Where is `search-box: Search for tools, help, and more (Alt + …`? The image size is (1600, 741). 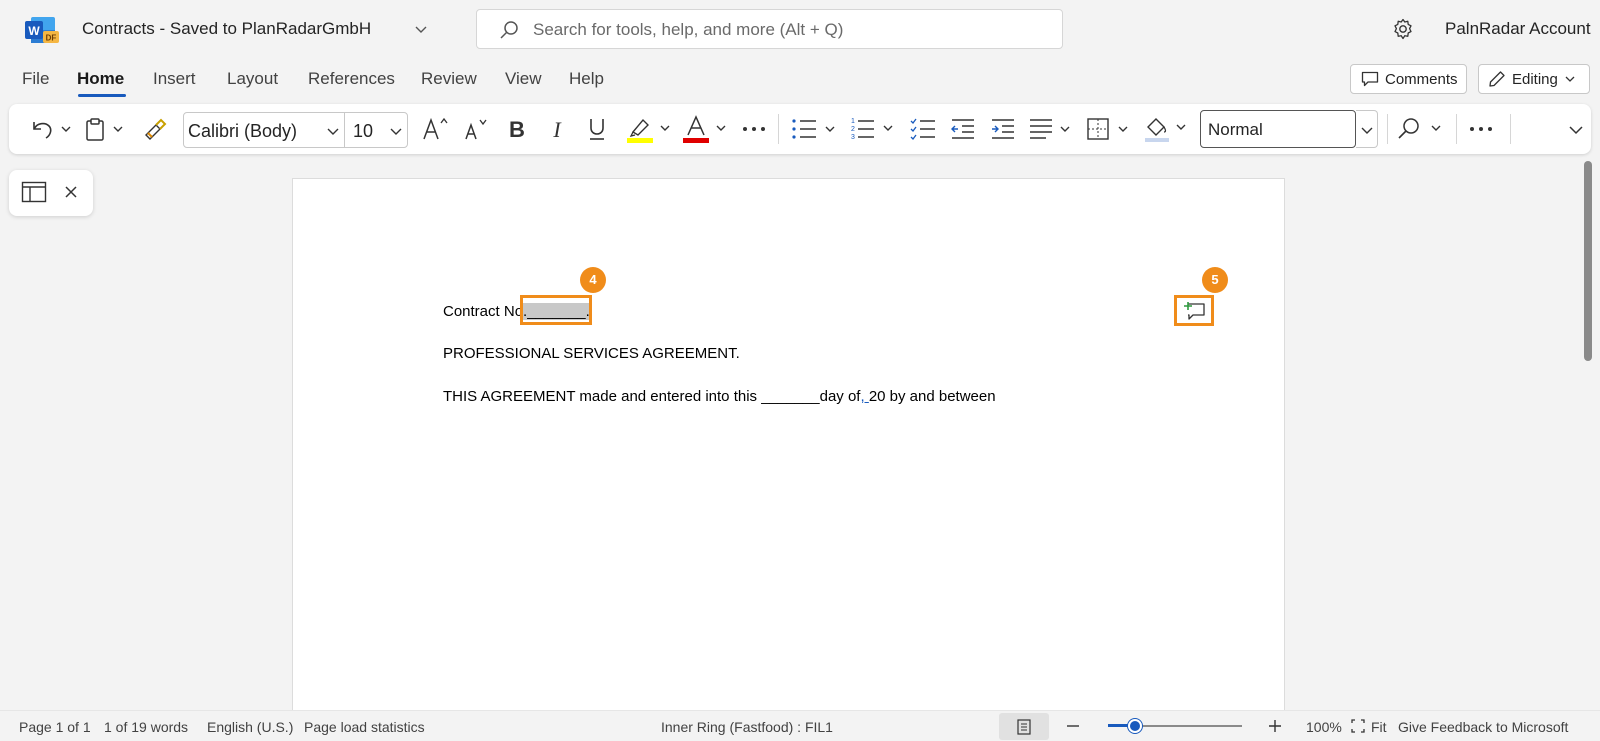 search-box: Search for tools, help, and more (Alt + … is located at coordinates (769, 29).